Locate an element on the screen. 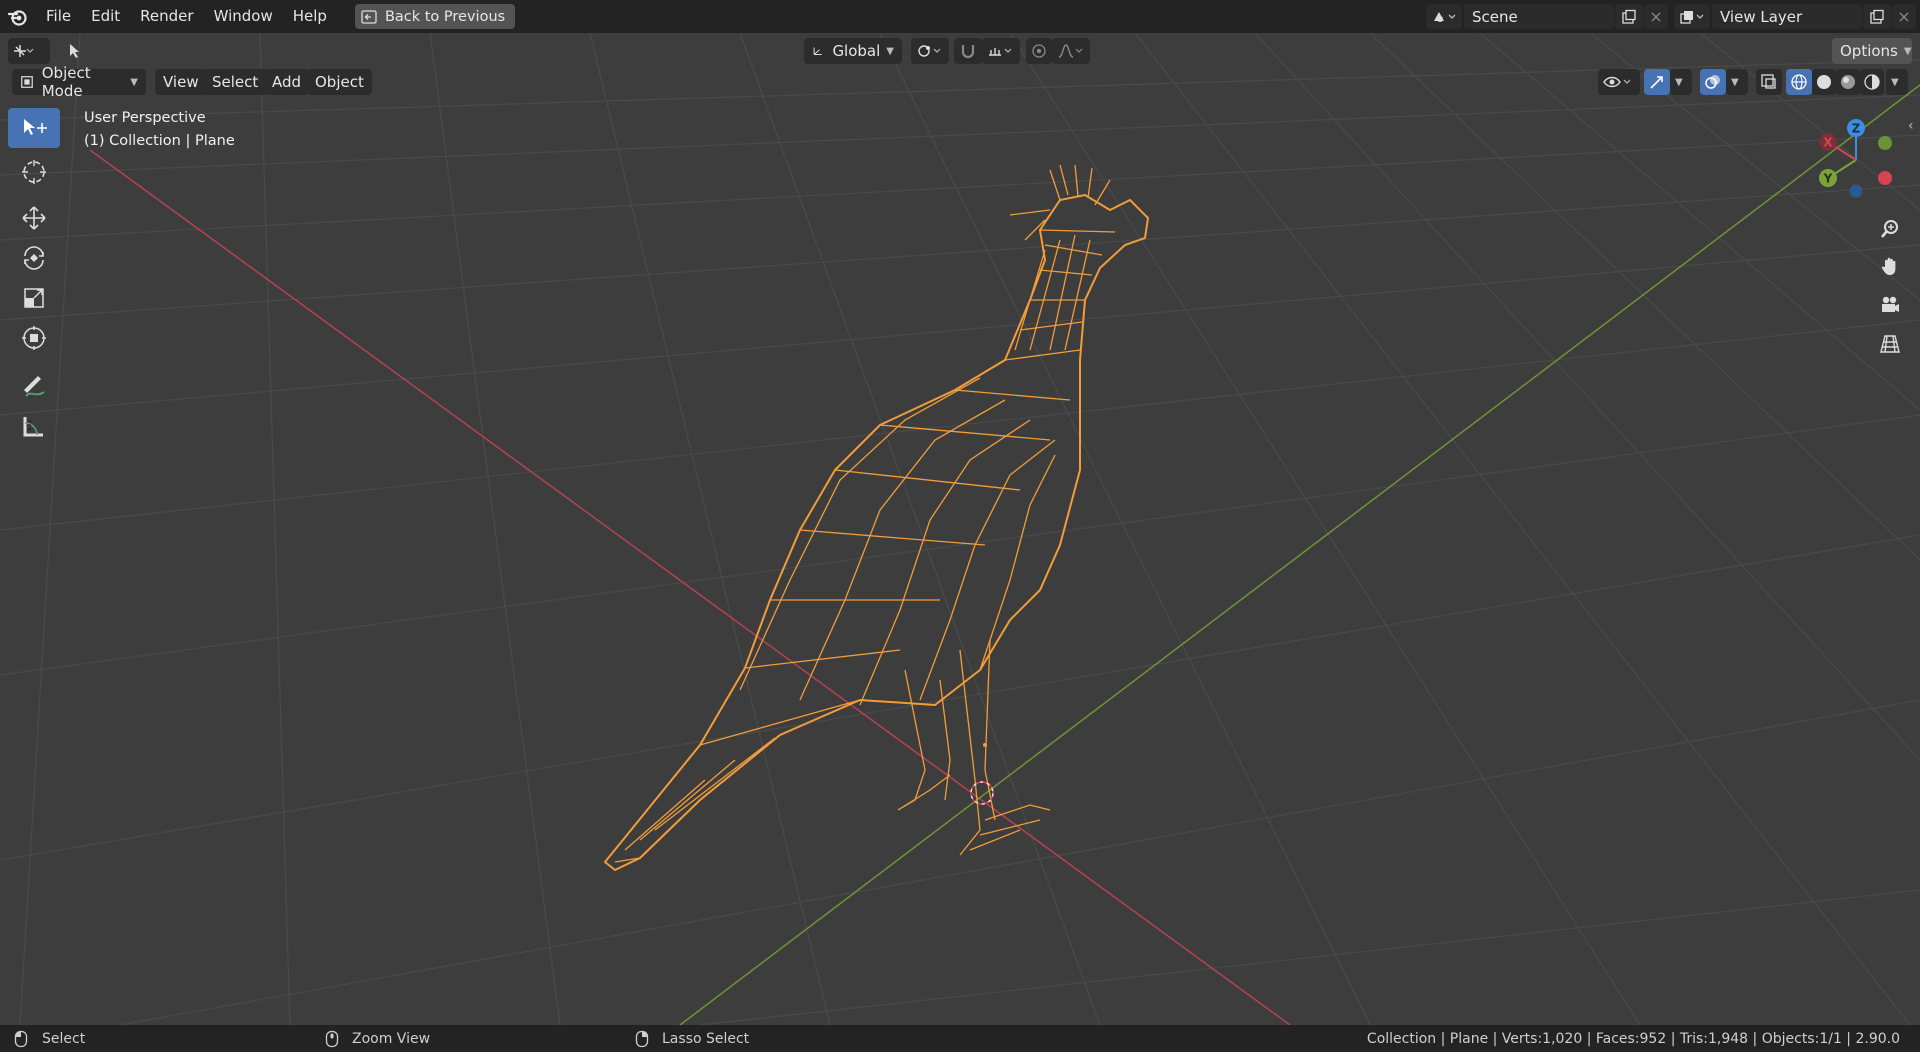 This screenshot has height=1052, width=1920. view-layer-name-field: View Layer is located at coordinates (1787, 16).